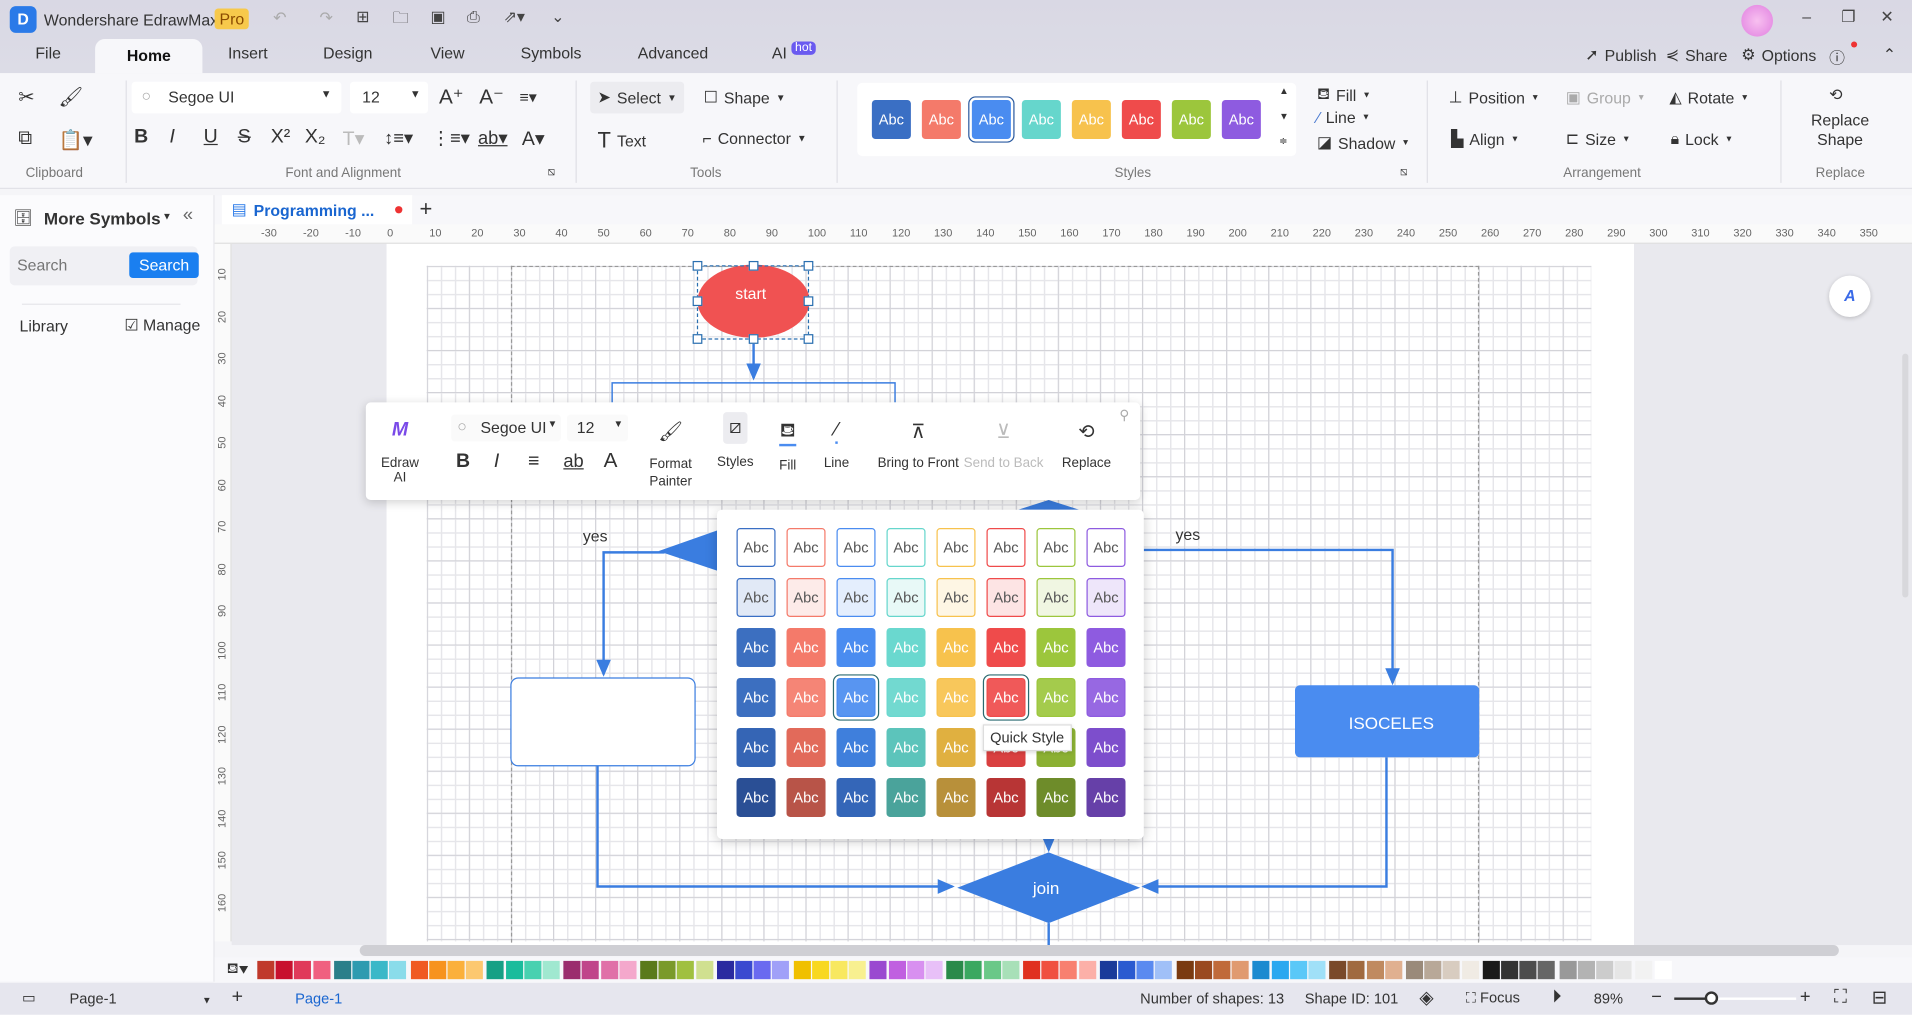 The width and height of the screenshot is (1912, 1015). I want to click on play-icon: ⏵, so click(1556, 996).